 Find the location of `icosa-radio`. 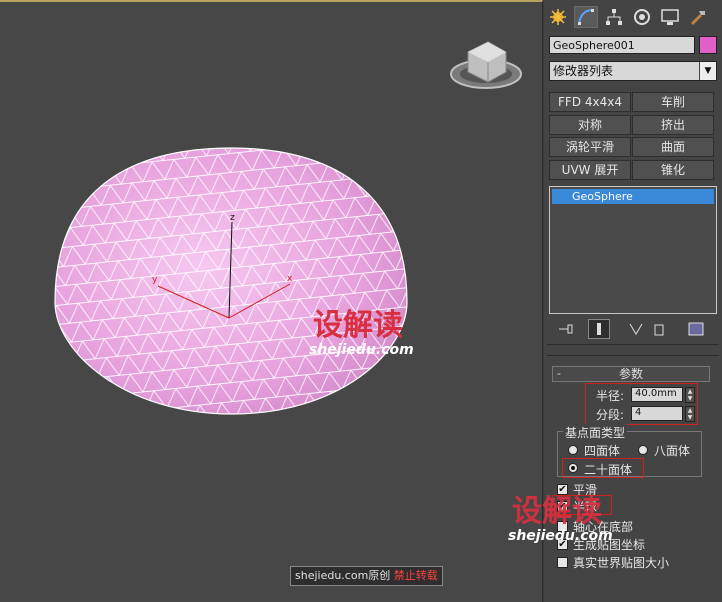

icosa-radio is located at coordinates (573, 468).